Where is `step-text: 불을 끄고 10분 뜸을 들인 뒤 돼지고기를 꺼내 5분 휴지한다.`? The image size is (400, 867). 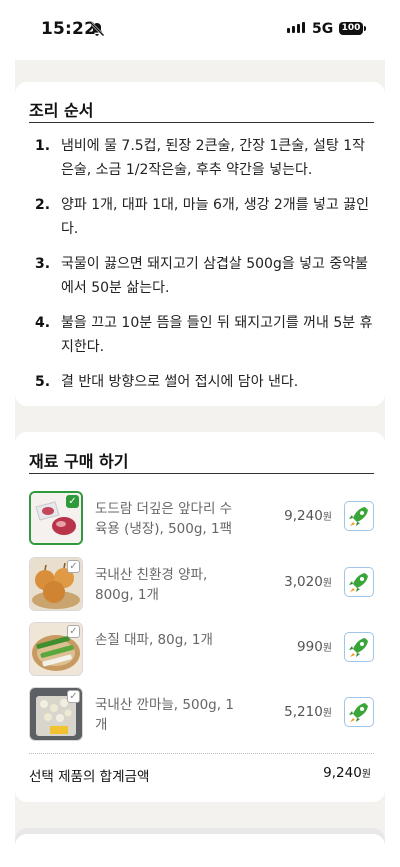
step-text: 불을 끄고 10분 뜸을 들인 뒤 돼지고기를 꺼내 5분 휴지한다. is located at coordinates (217, 335).